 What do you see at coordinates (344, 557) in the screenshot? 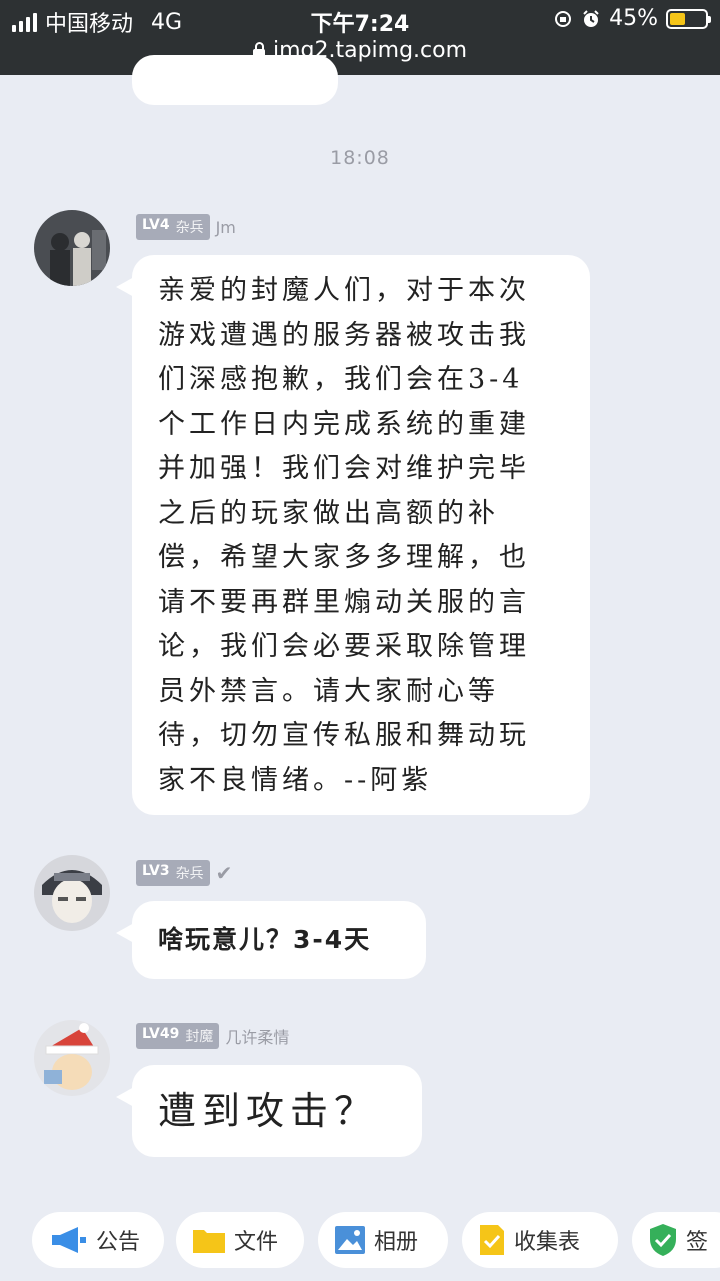
I see `announcement-line: 偿，希望大家多多理解，也` at bounding box center [344, 557].